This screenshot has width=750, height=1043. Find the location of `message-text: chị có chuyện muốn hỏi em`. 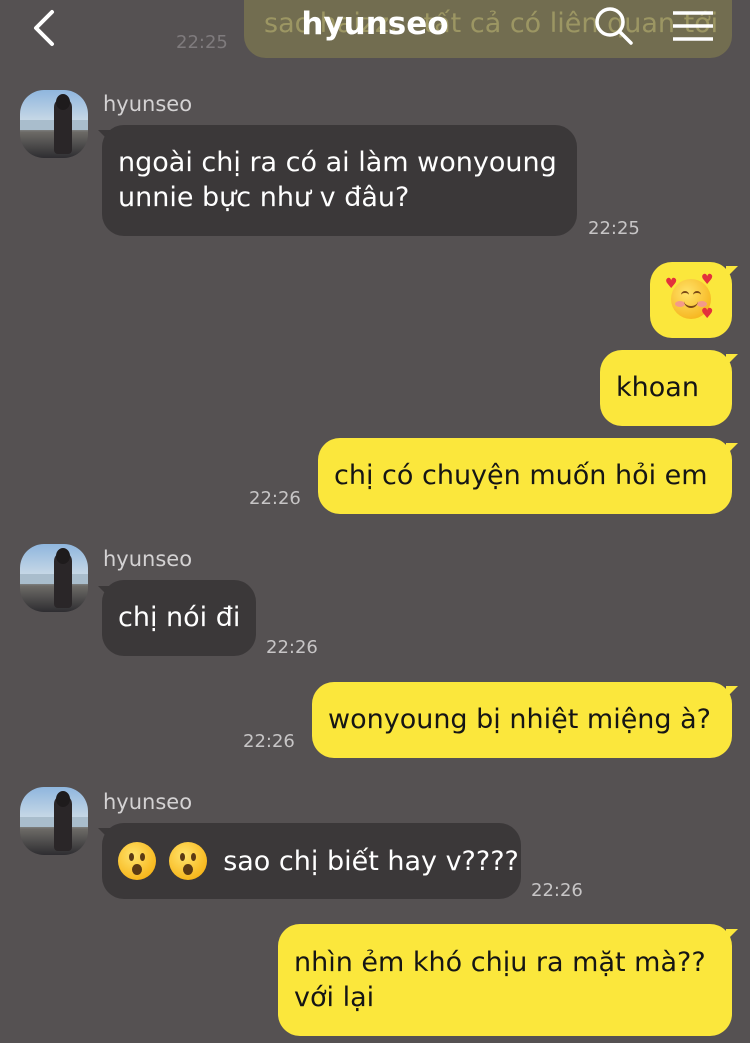

message-text: chị có chuyện muốn hỏi em is located at coordinates (521, 475).